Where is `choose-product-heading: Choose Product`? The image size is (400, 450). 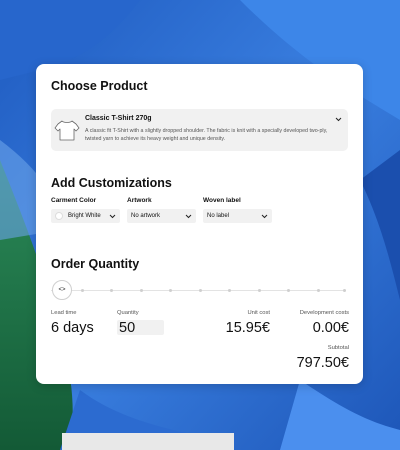
choose-product-heading: Choose Product is located at coordinates (99, 86).